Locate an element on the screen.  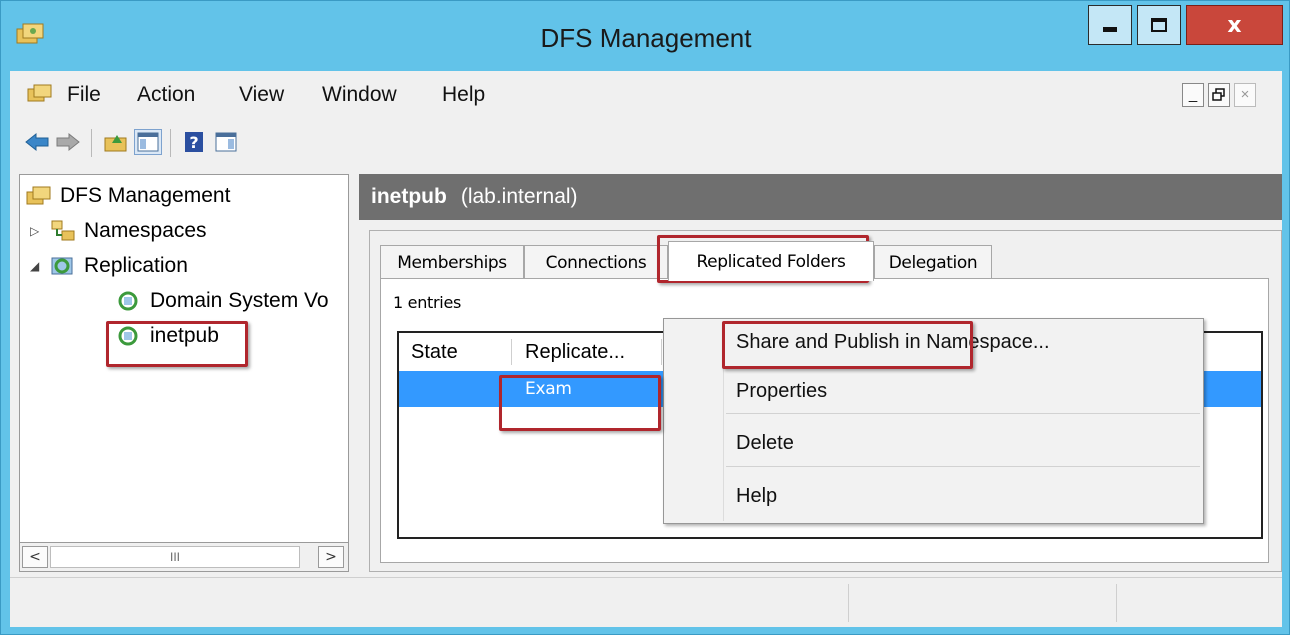
menu-action: Action is located at coordinates (166, 95).